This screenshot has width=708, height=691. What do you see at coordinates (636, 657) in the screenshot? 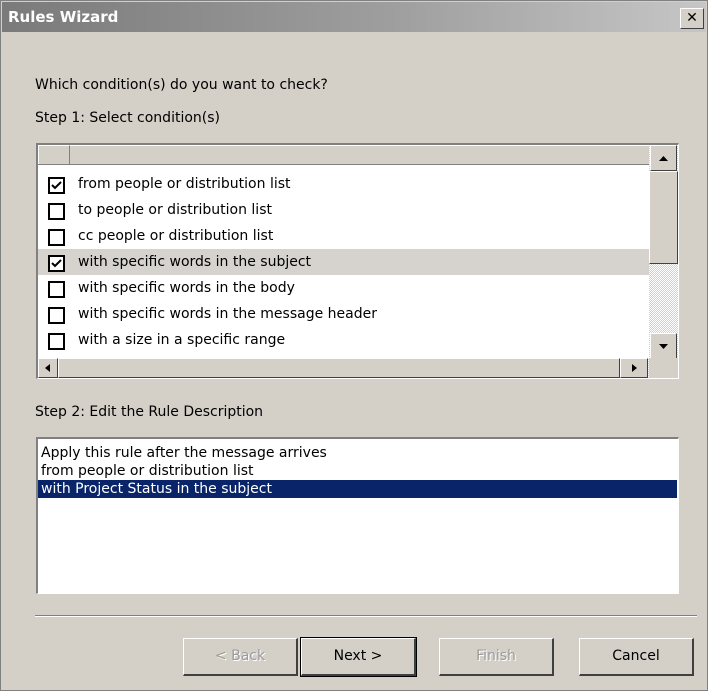
I see `cancel-button: Cancel` at bounding box center [636, 657].